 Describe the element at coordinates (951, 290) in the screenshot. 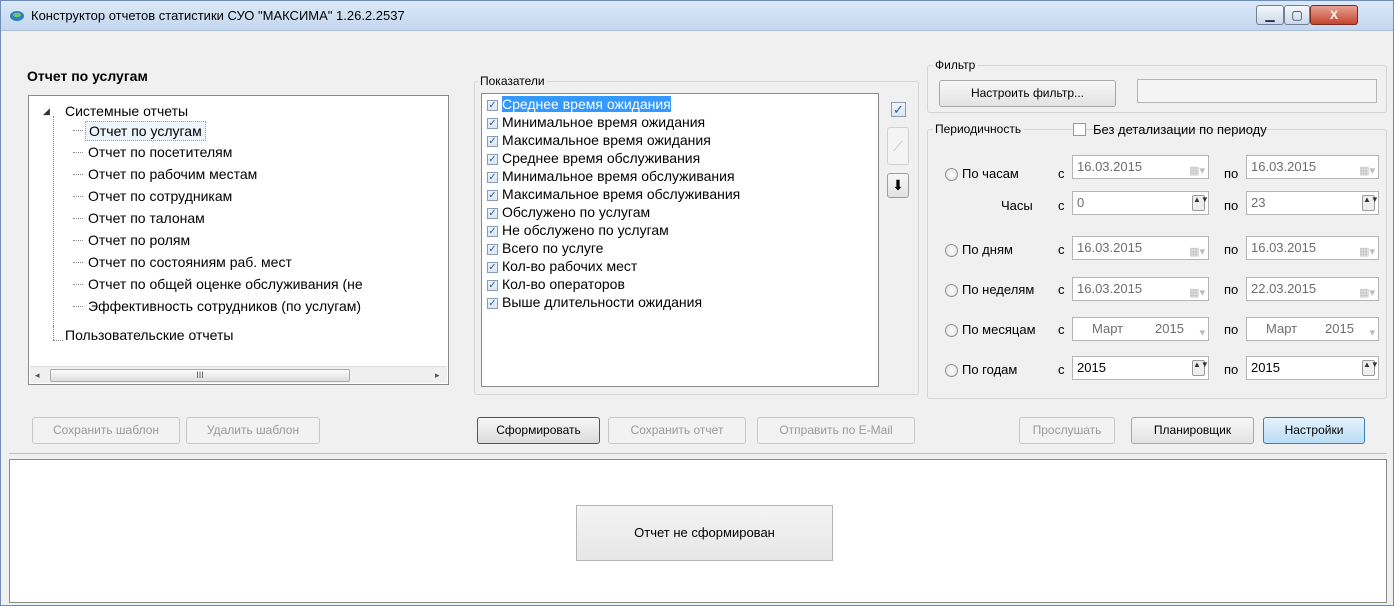

I see `weeks-radio` at that location.